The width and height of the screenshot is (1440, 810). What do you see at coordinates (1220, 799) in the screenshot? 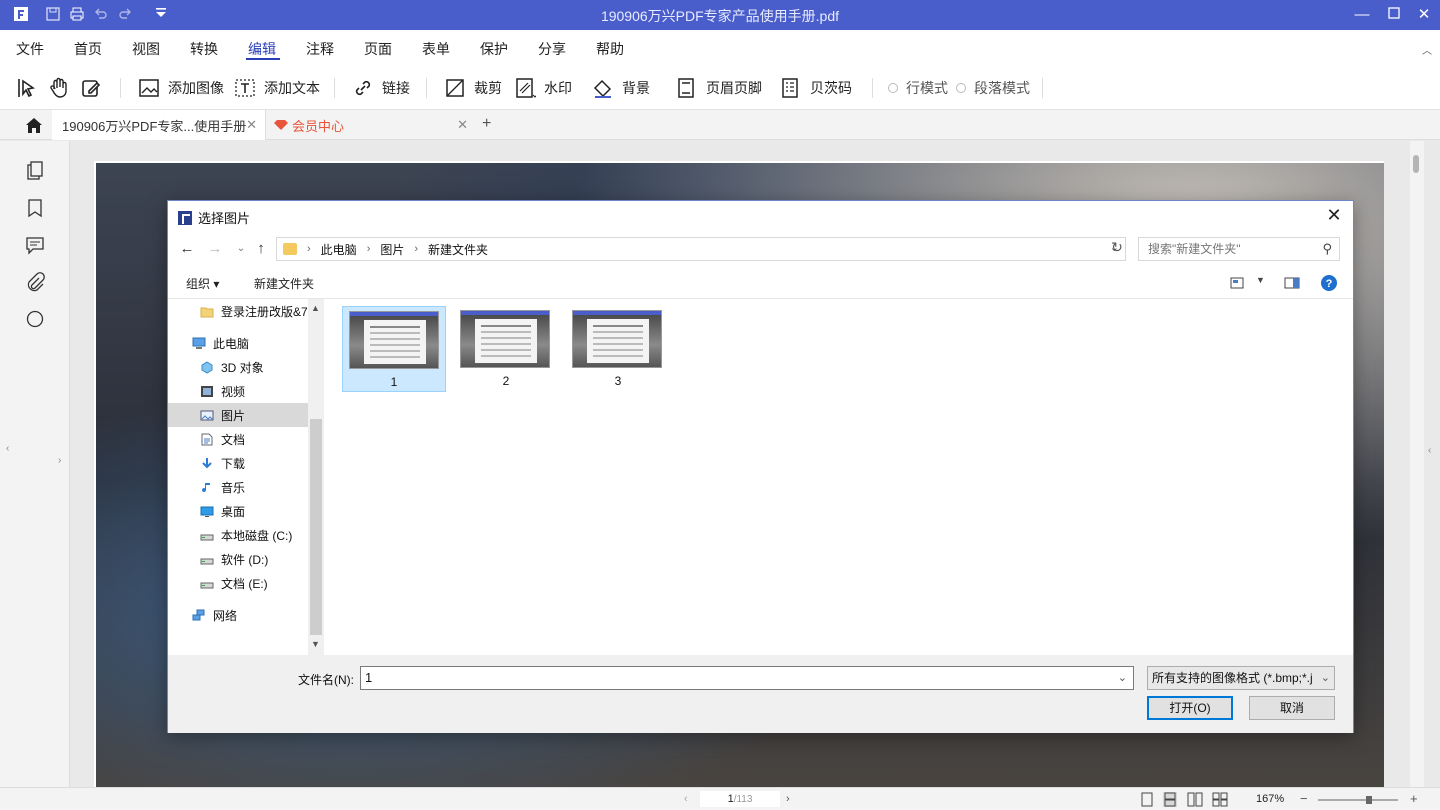
I see `two-page-continuous-icon` at bounding box center [1220, 799].